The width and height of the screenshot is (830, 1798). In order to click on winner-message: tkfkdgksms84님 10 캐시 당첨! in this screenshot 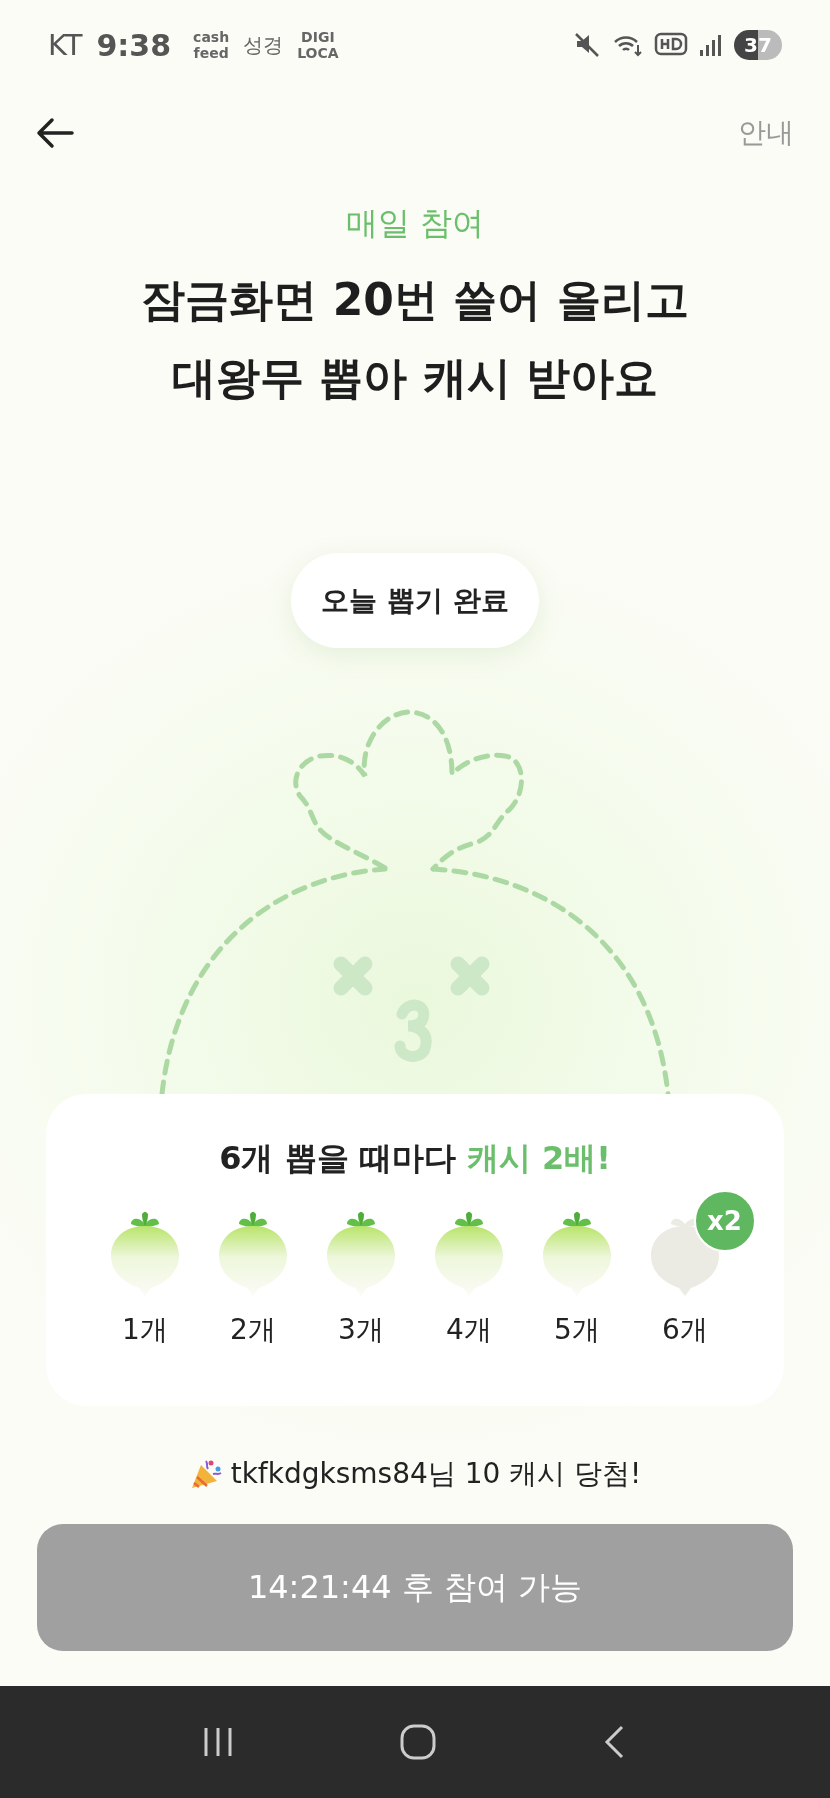, I will do `click(436, 1474)`.